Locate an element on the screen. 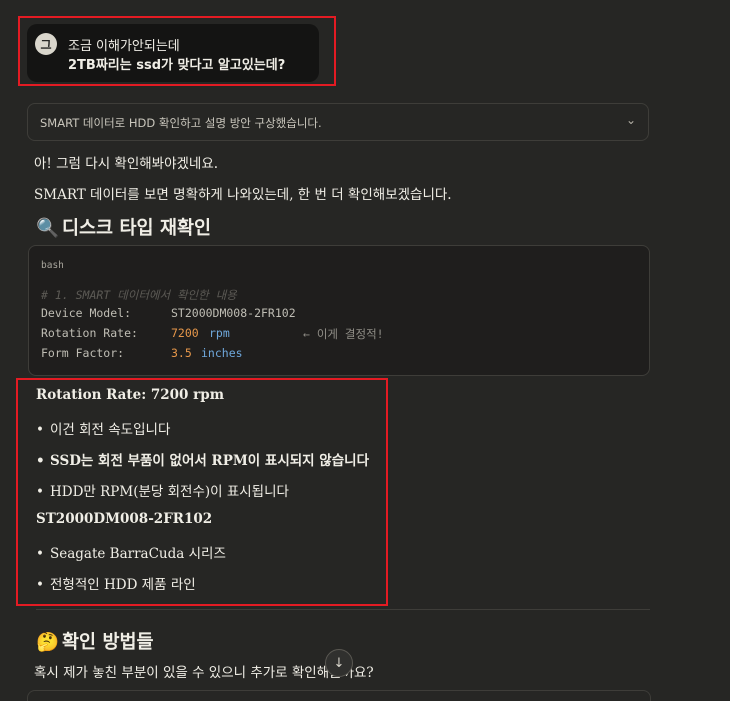 The height and width of the screenshot is (701, 730). code-key: Device Model: is located at coordinates (86, 313).